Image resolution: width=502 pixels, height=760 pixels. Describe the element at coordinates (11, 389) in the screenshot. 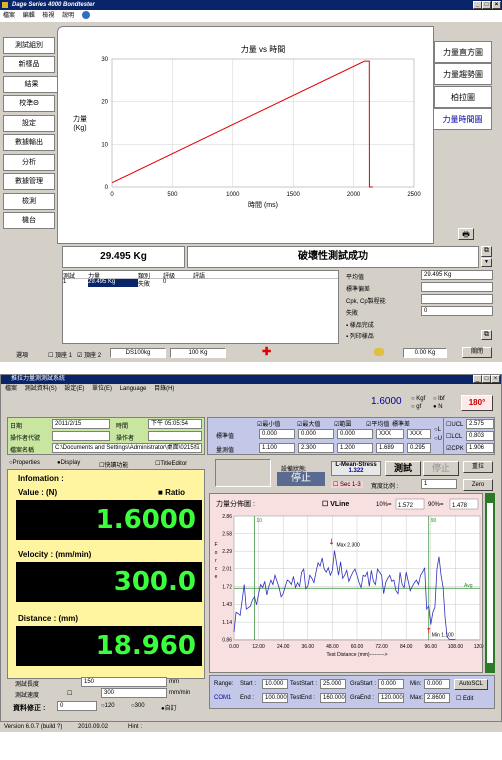

I see `menu-file-2: 檔案` at that location.